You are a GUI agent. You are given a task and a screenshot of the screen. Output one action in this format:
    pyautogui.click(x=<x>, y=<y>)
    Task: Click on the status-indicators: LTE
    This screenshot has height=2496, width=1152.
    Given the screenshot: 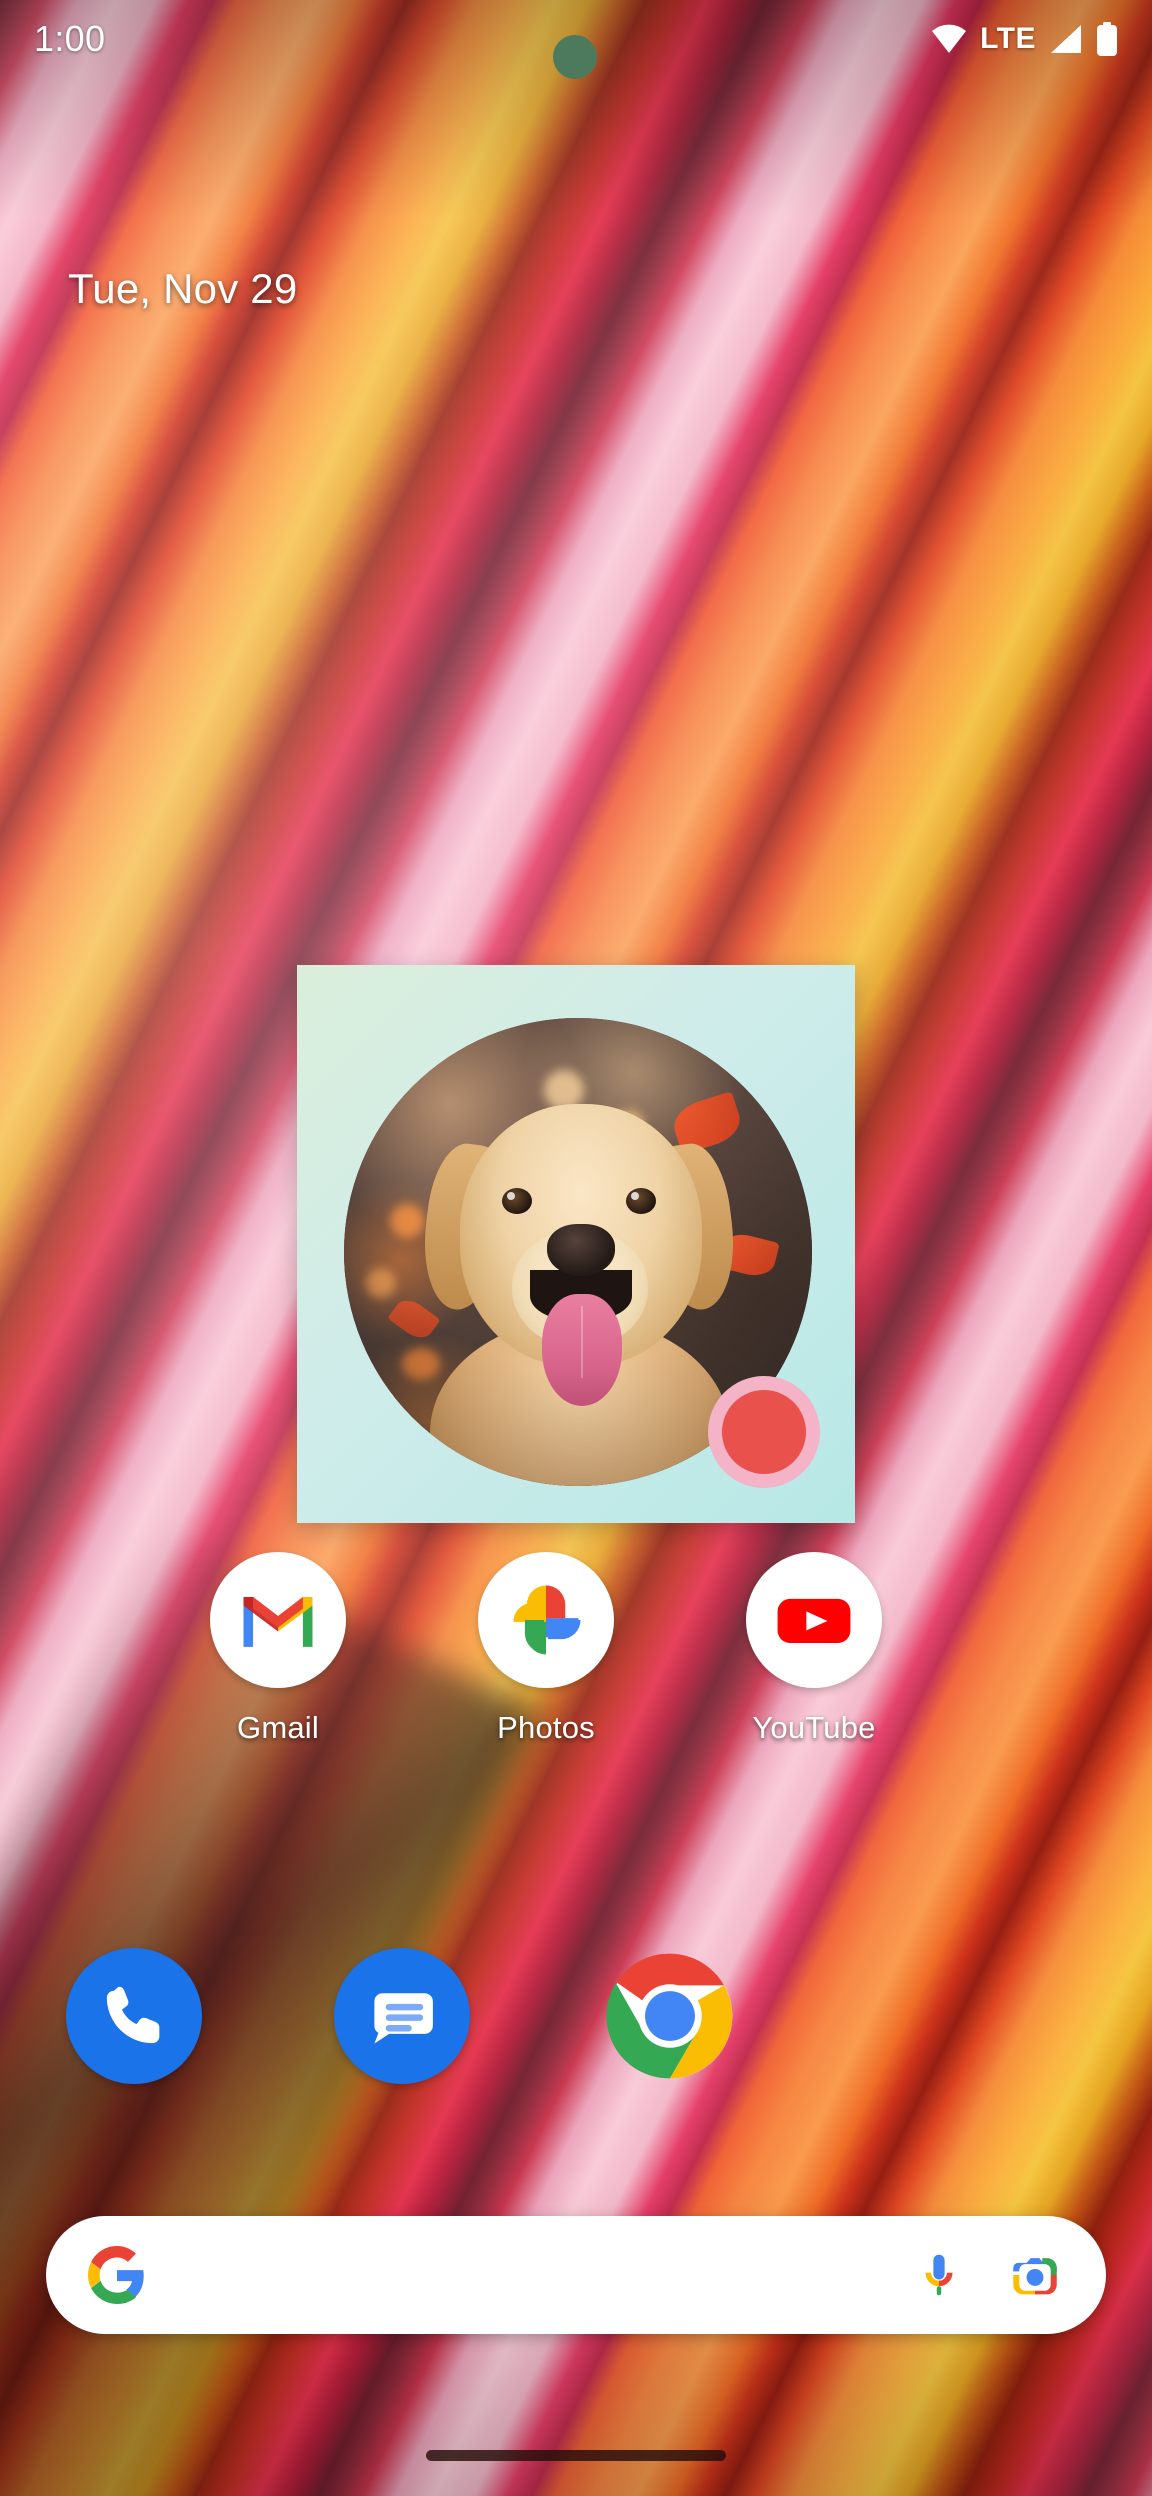 What is the action you would take?
    pyautogui.click(x=1024, y=39)
    